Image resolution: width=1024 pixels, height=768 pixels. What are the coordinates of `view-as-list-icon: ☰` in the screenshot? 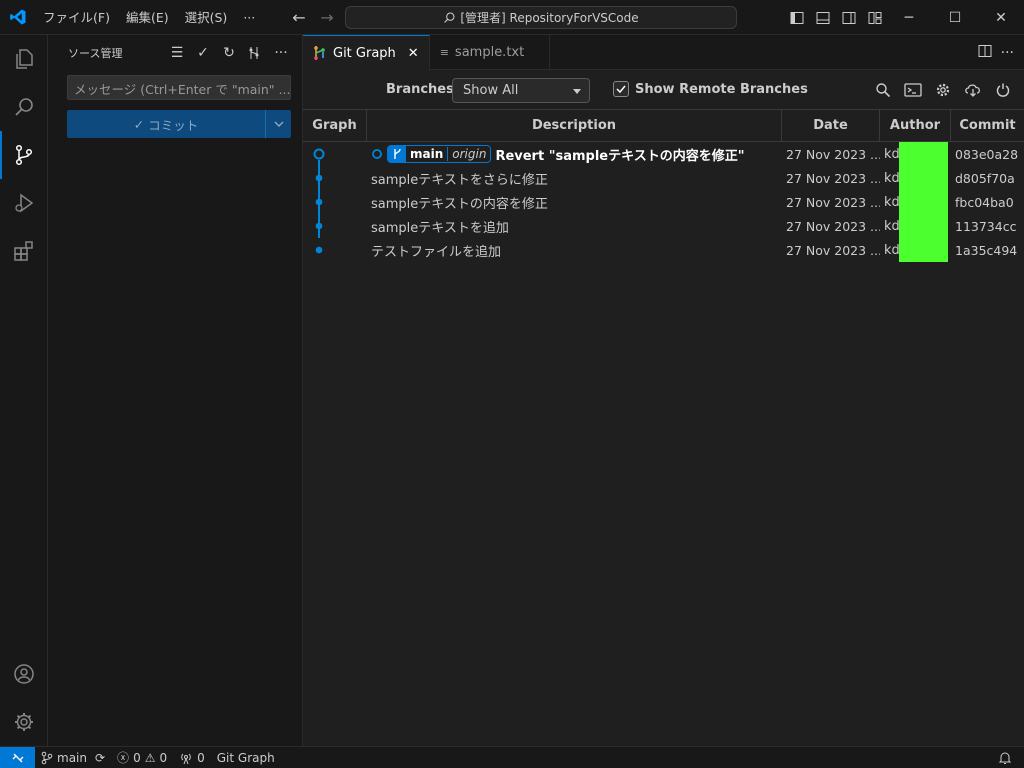 It's located at (177, 53).